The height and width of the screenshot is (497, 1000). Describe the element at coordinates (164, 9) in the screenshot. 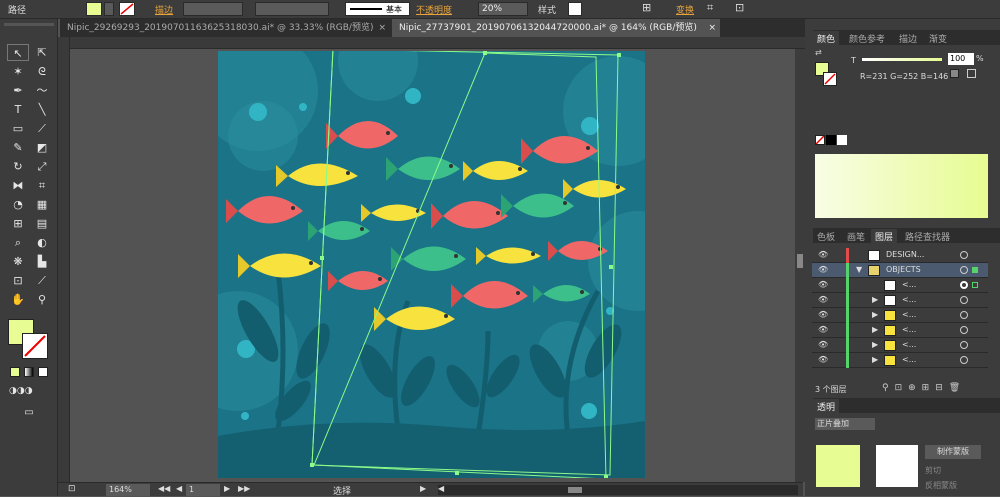

I see `stroke-label: 描边` at that location.